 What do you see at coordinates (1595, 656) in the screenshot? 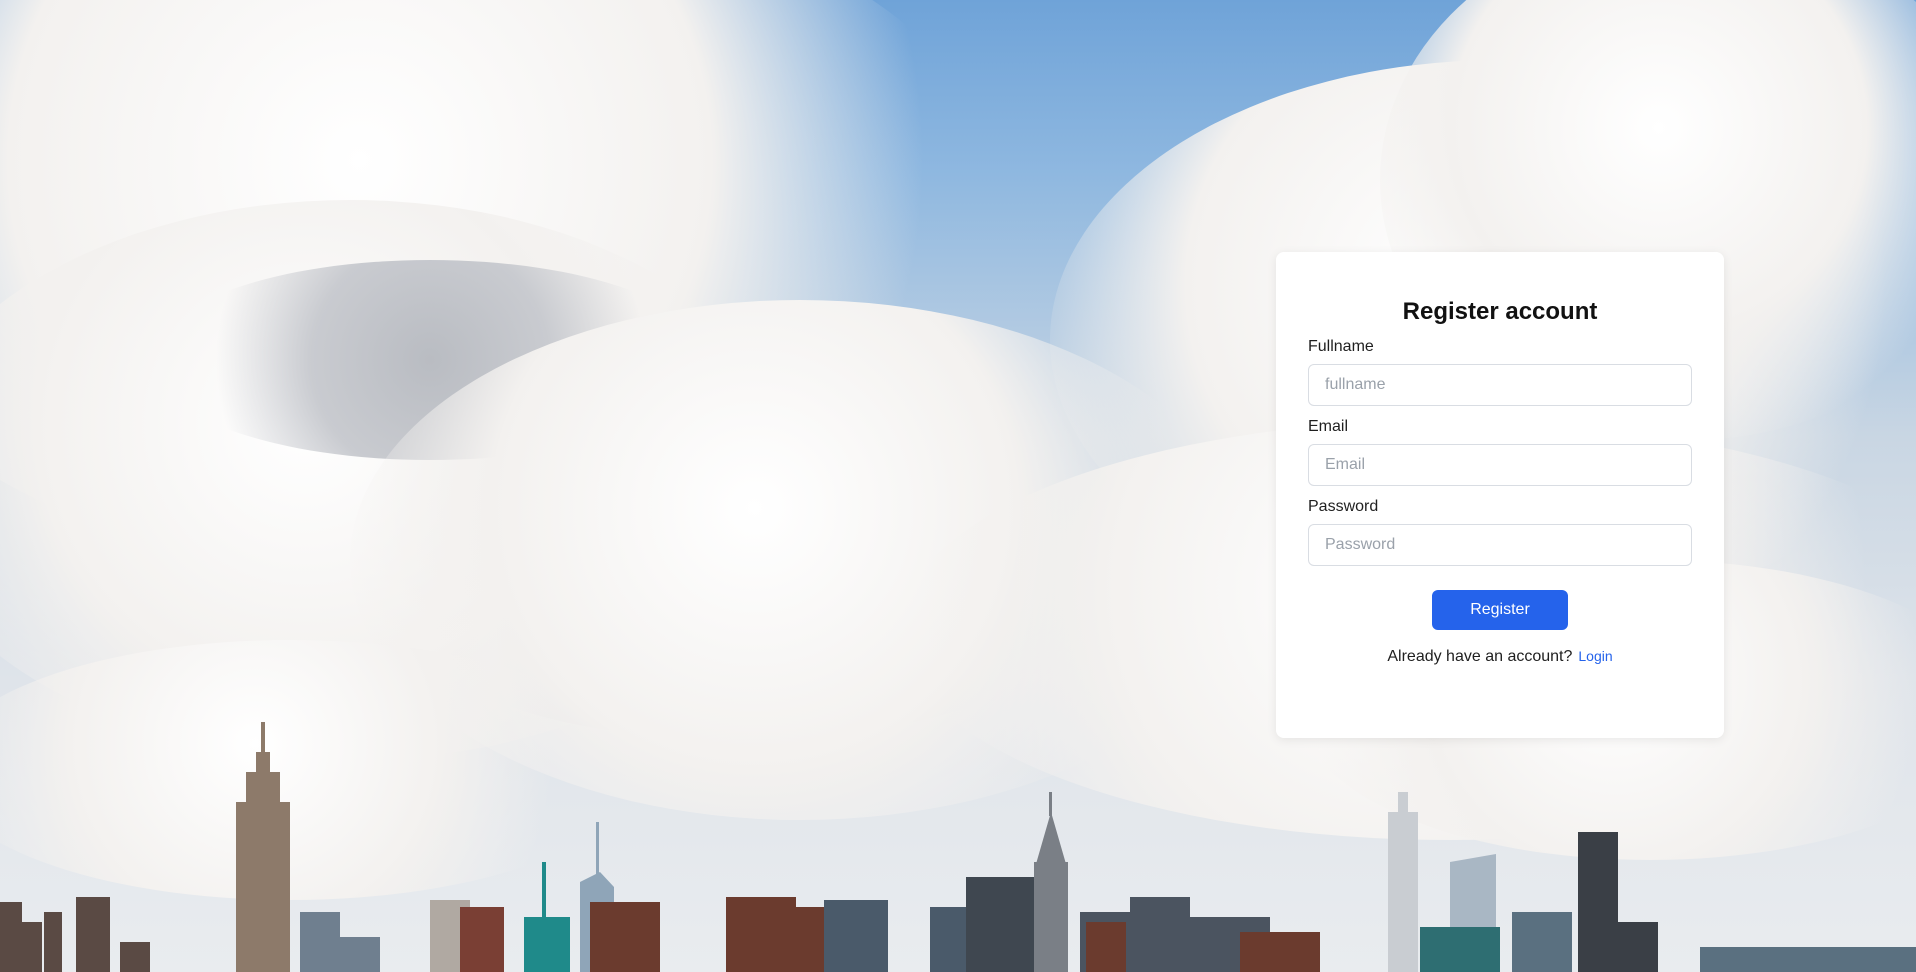
I see `login-link: Login` at bounding box center [1595, 656].